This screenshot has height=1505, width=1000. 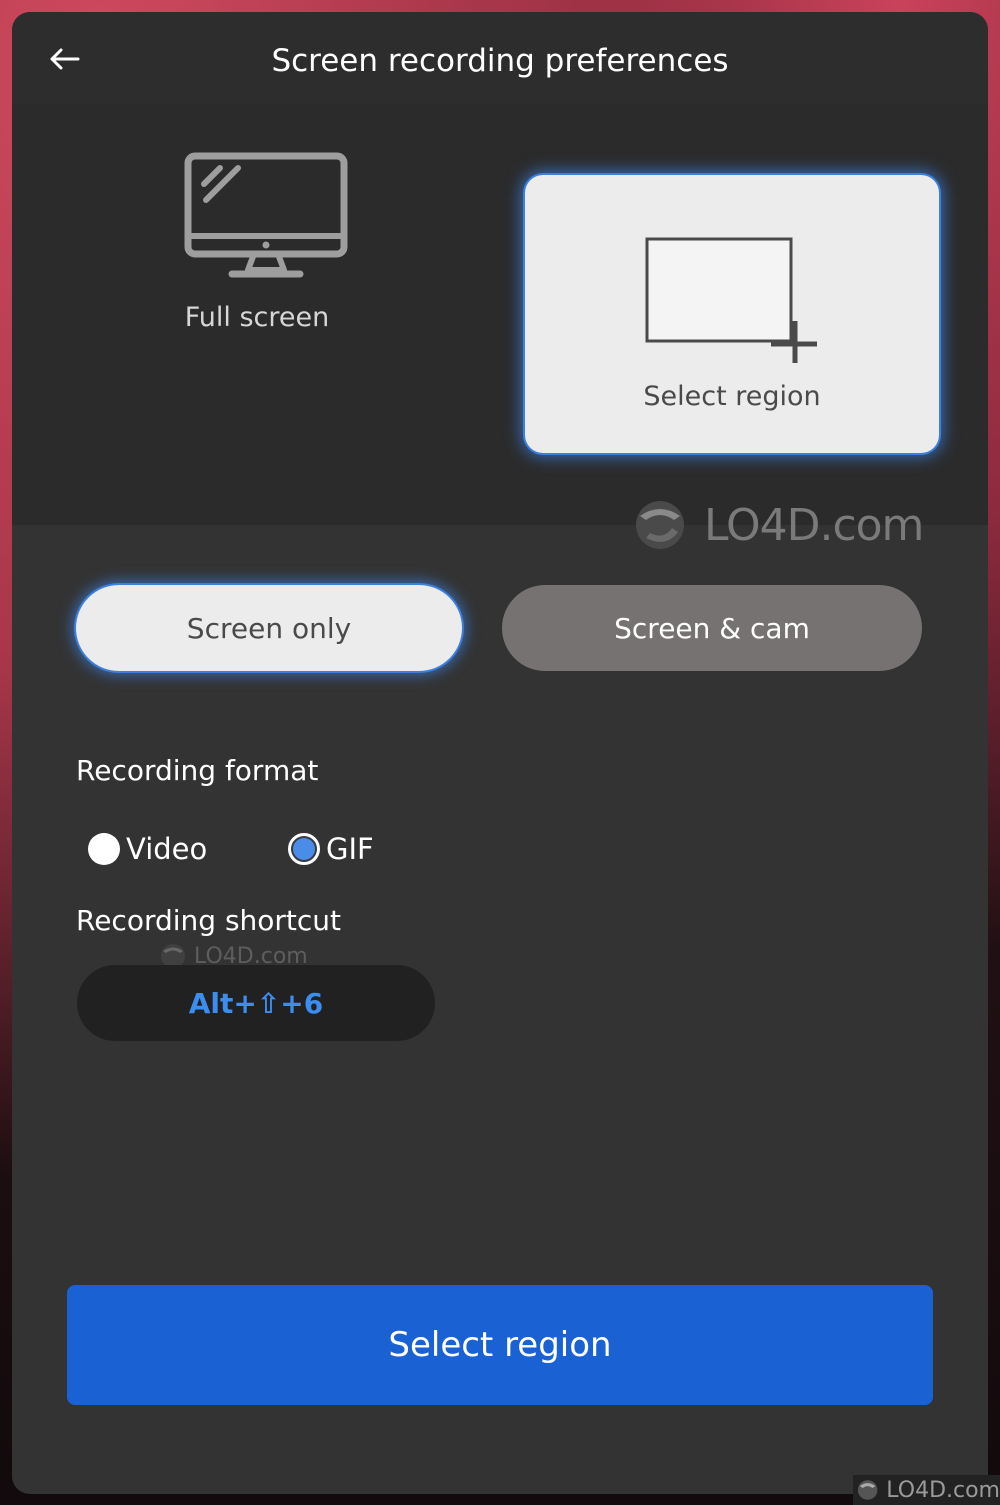 I want to click on video-radio: Video, so click(x=147, y=849).